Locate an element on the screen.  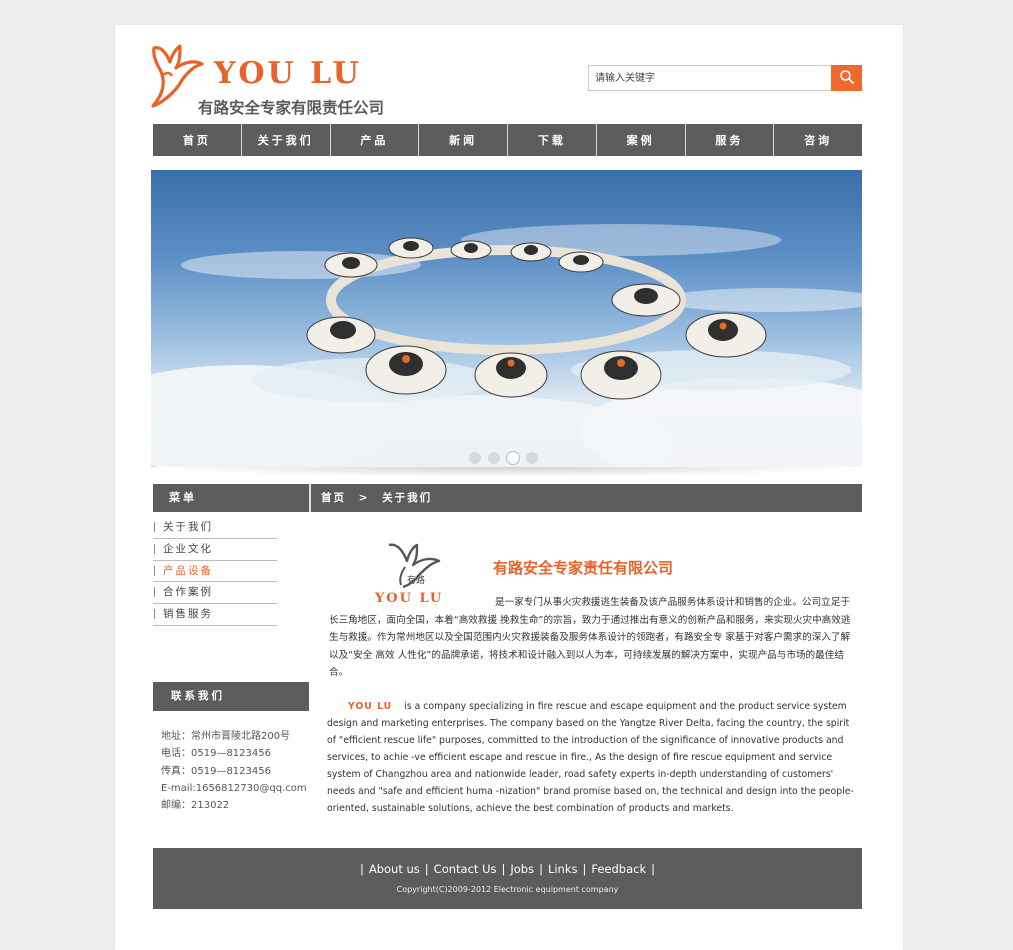
search-box is located at coordinates (725, 78).